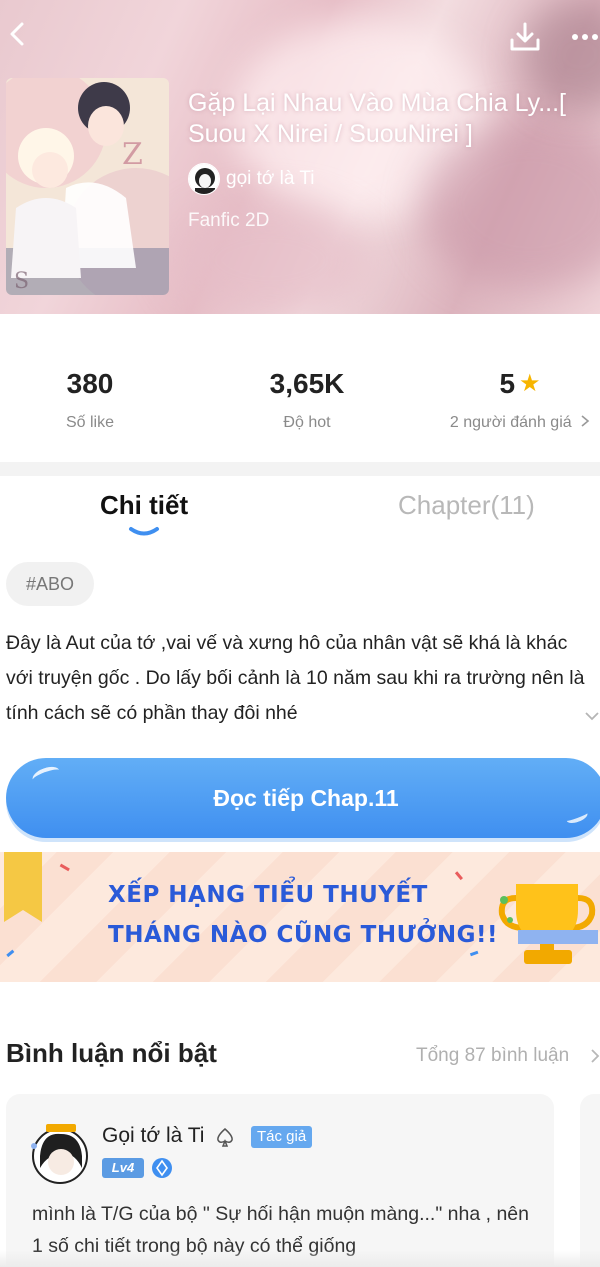  What do you see at coordinates (525, 37) in the screenshot?
I see `download-icon` at bounding box center [525, 37].